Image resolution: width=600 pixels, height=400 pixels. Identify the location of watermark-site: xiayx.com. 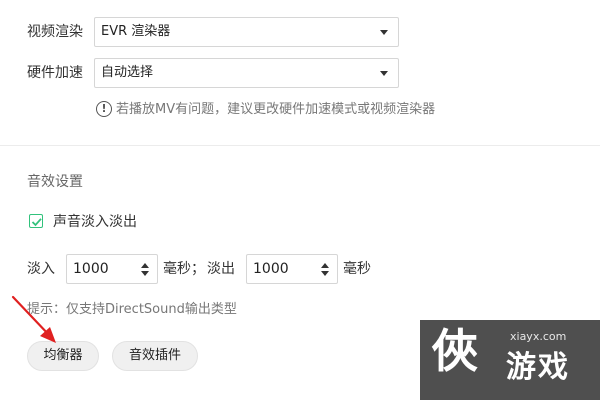
(538, 336).